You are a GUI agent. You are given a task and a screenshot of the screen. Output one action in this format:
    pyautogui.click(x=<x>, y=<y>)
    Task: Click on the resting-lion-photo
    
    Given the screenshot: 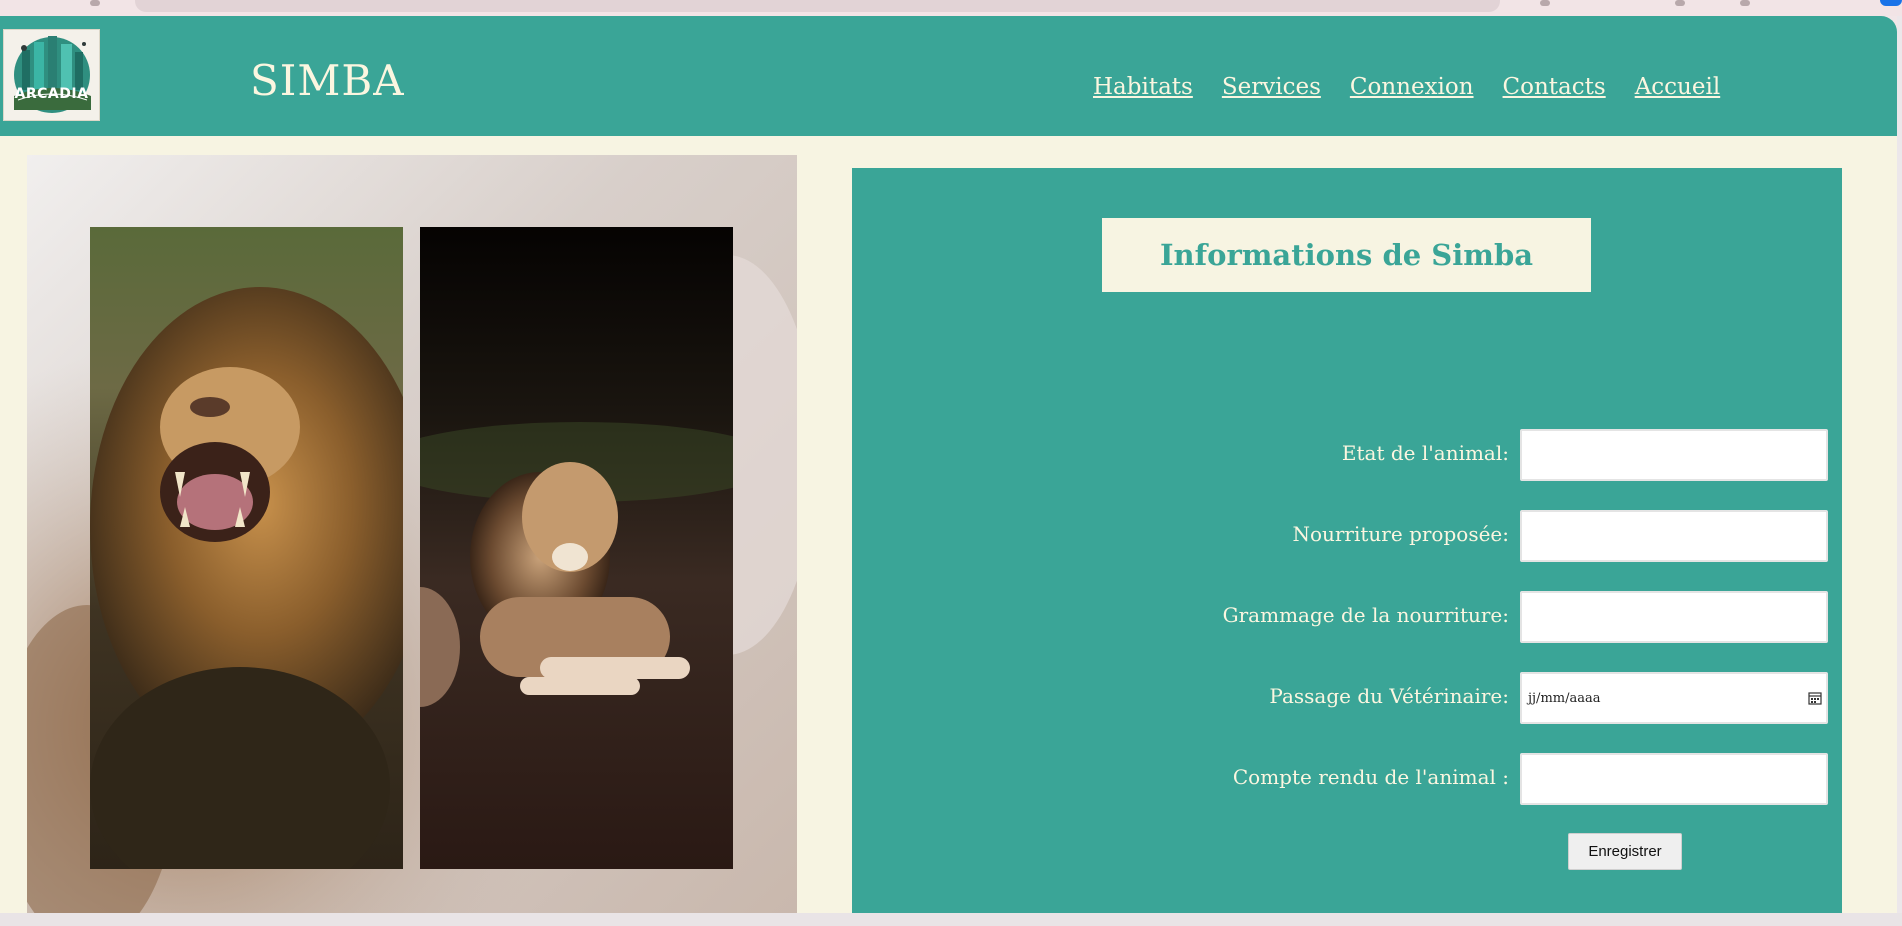 What is the action you would take?
    pyautogui.click(x=576, y=548)
    